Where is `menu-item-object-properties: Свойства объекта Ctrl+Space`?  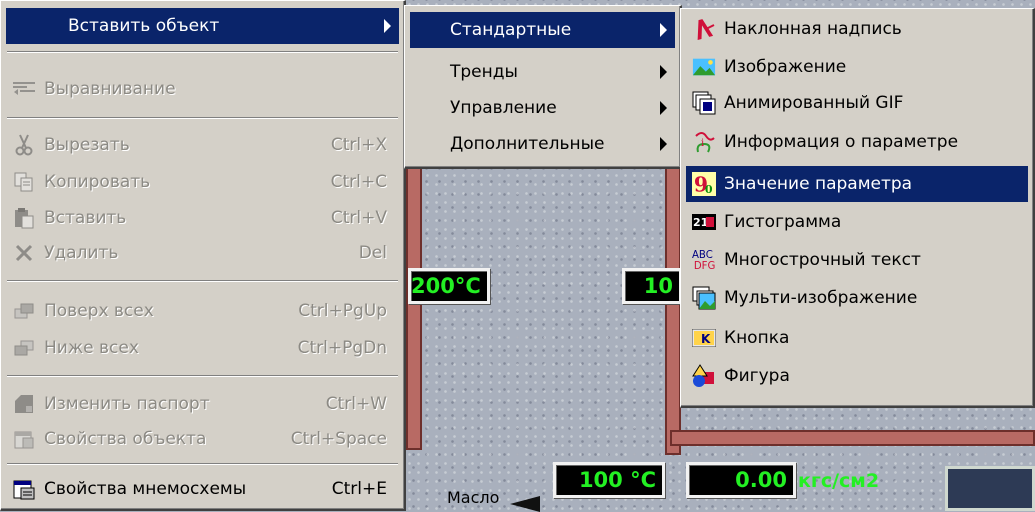 menu-item-object-properties: Свойства объекта Ctrl+Space is located at coordinates (202, 439).